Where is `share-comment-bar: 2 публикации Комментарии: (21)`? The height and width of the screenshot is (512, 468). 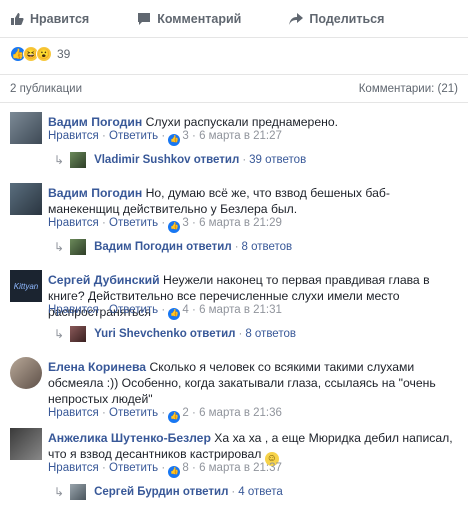 share-comment-bar: 2 публикации Комментарии: (21) is located at coordinates (234, 88).